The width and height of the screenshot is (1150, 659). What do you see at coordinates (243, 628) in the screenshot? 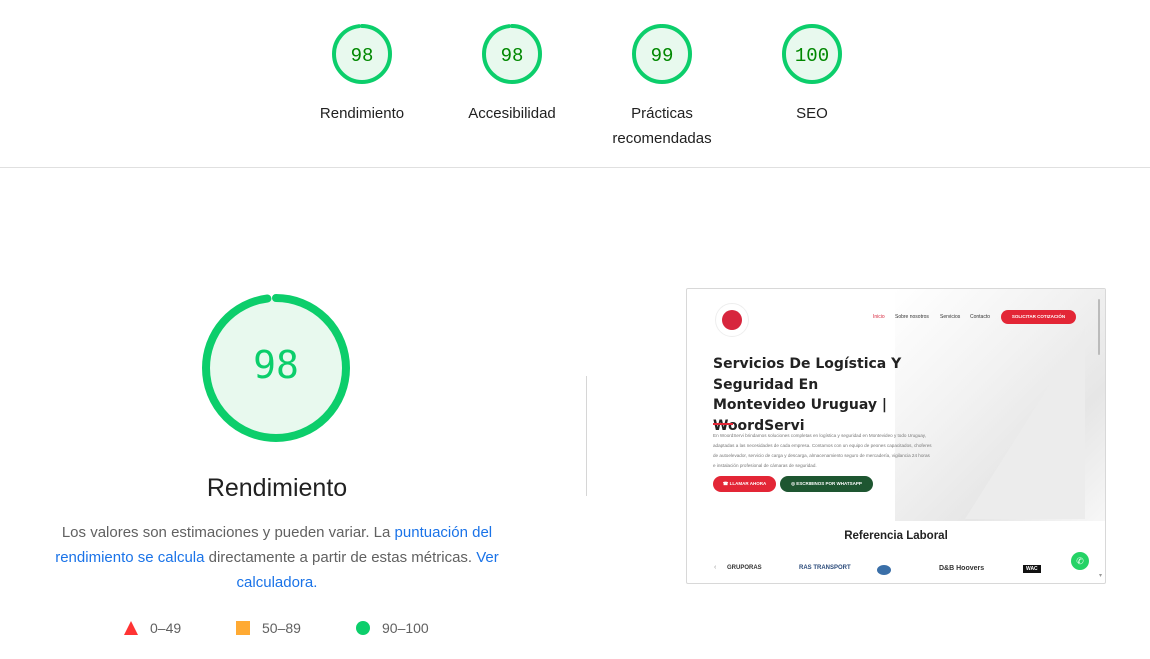
I see `average-square-icon` at bounding box center [243, 628].